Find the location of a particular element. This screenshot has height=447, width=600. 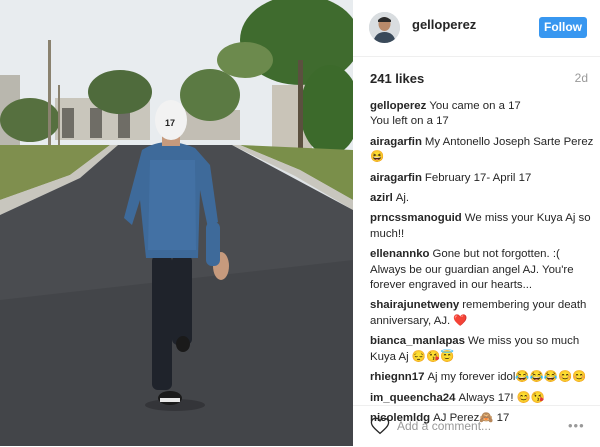

add-comment-bar: Add a comment... ••• is located at coordinates (476, 426).